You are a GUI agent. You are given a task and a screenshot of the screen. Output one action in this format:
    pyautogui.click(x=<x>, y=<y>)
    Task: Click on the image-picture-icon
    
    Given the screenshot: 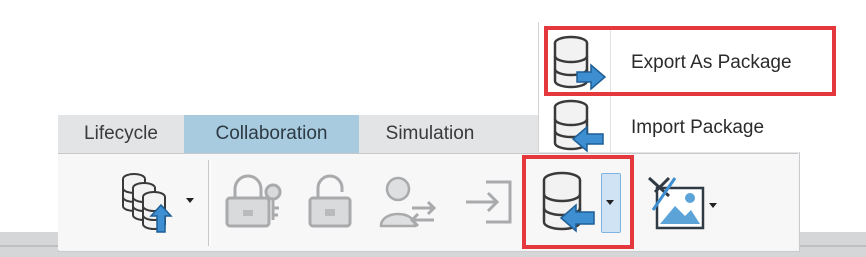 What is the action you would take?
    pyautogui.click(x=676, y=203)
    